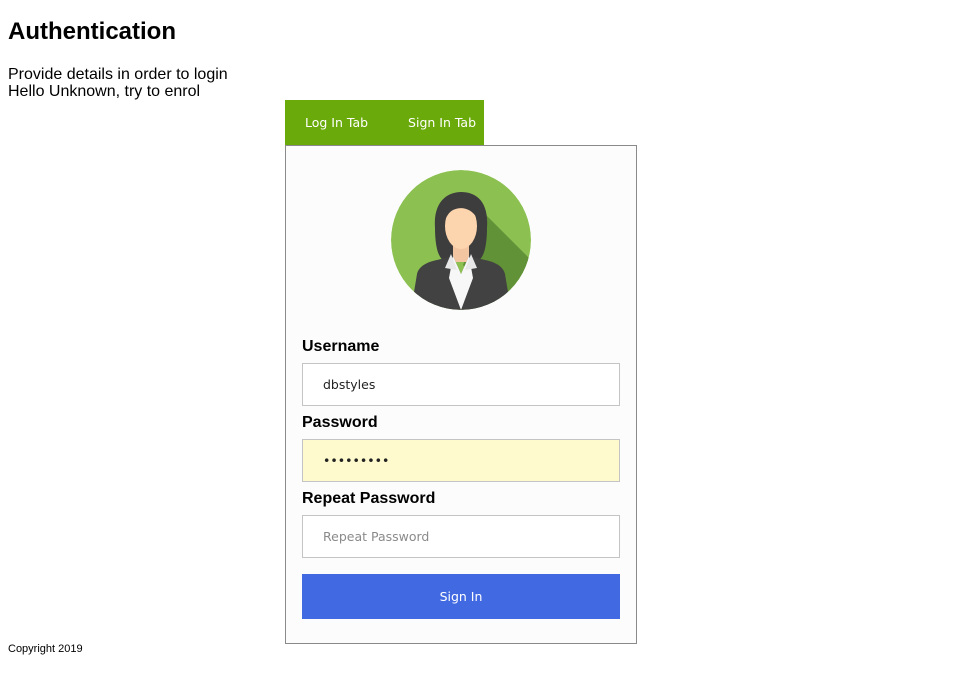 This screenshot has height=688, width=955. What do you see at coordinates (461, 596) in the screenshot?
I see `sign-in-button: Sign In` at bounding box center [461, 596].